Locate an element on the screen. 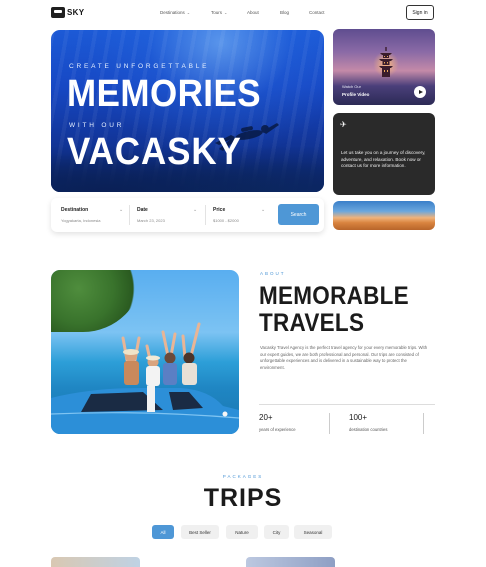 This screenshot has width=486, height=567. packages-kicker: PACKAGES is located at coordinates (243, 476).